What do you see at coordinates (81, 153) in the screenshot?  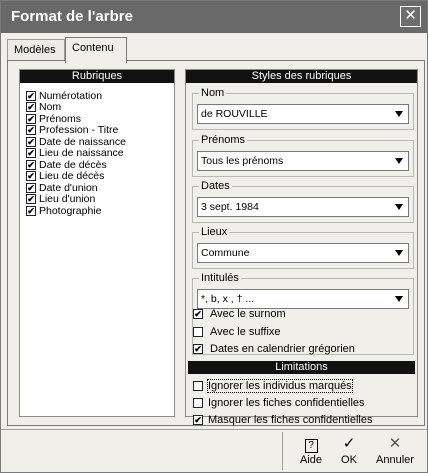 I see `rubrique-label: Lieu de naissance` at bounding box center [81, 153].